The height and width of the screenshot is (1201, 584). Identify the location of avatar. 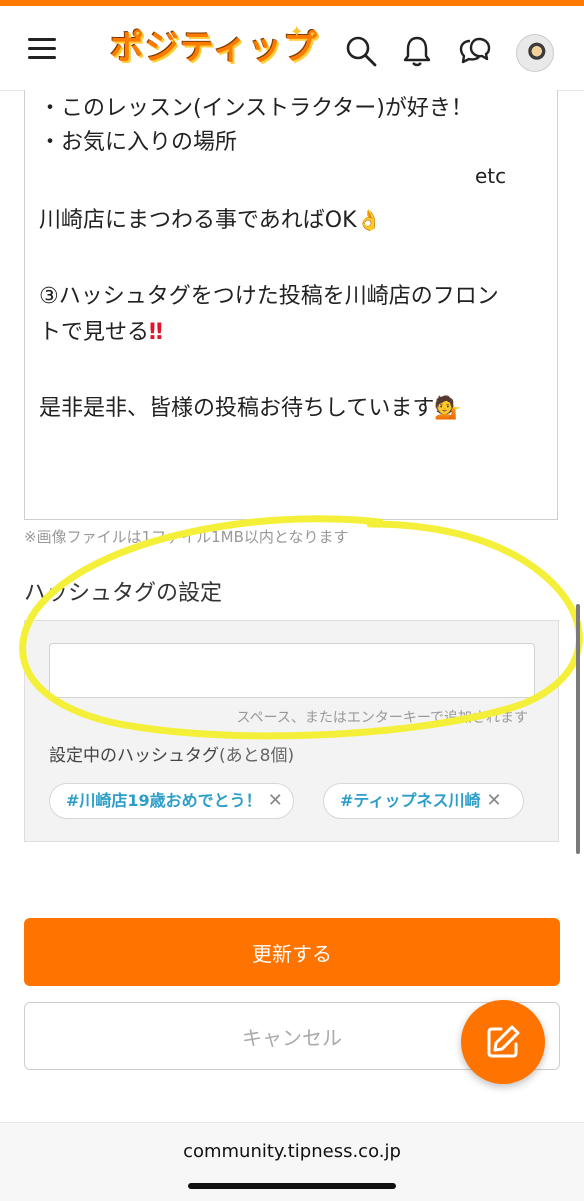
(535, 53).